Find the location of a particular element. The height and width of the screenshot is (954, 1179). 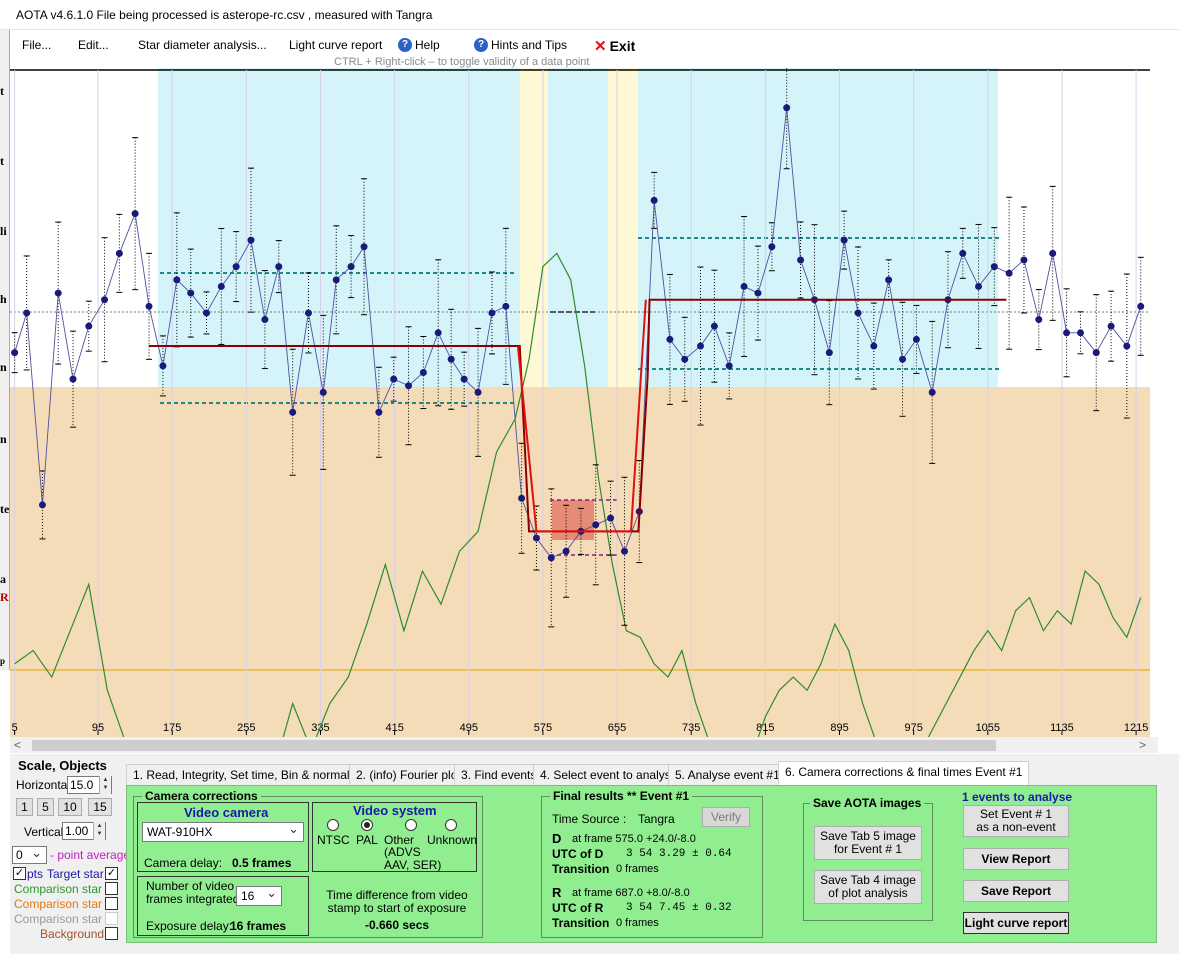

radio-pal is located at coordinates (367, 825).